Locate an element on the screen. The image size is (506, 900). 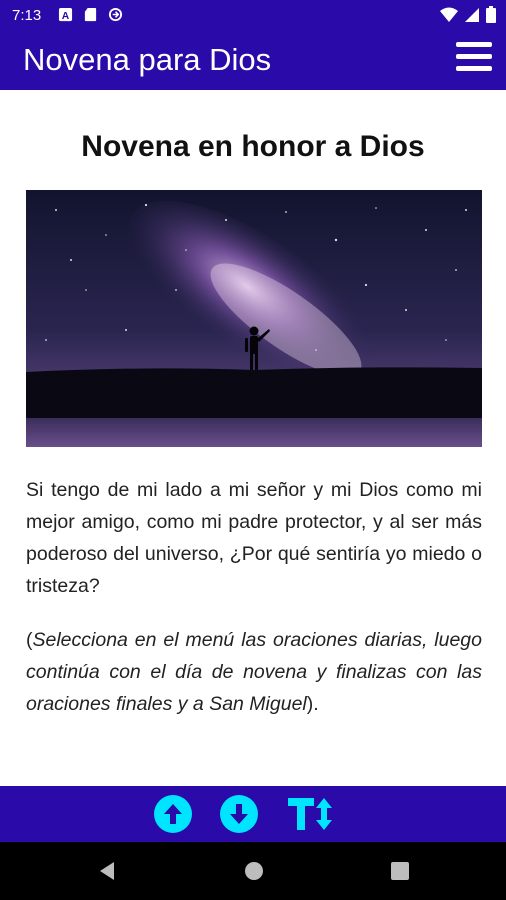
status-system-icons is located at coordinates (468, 14).